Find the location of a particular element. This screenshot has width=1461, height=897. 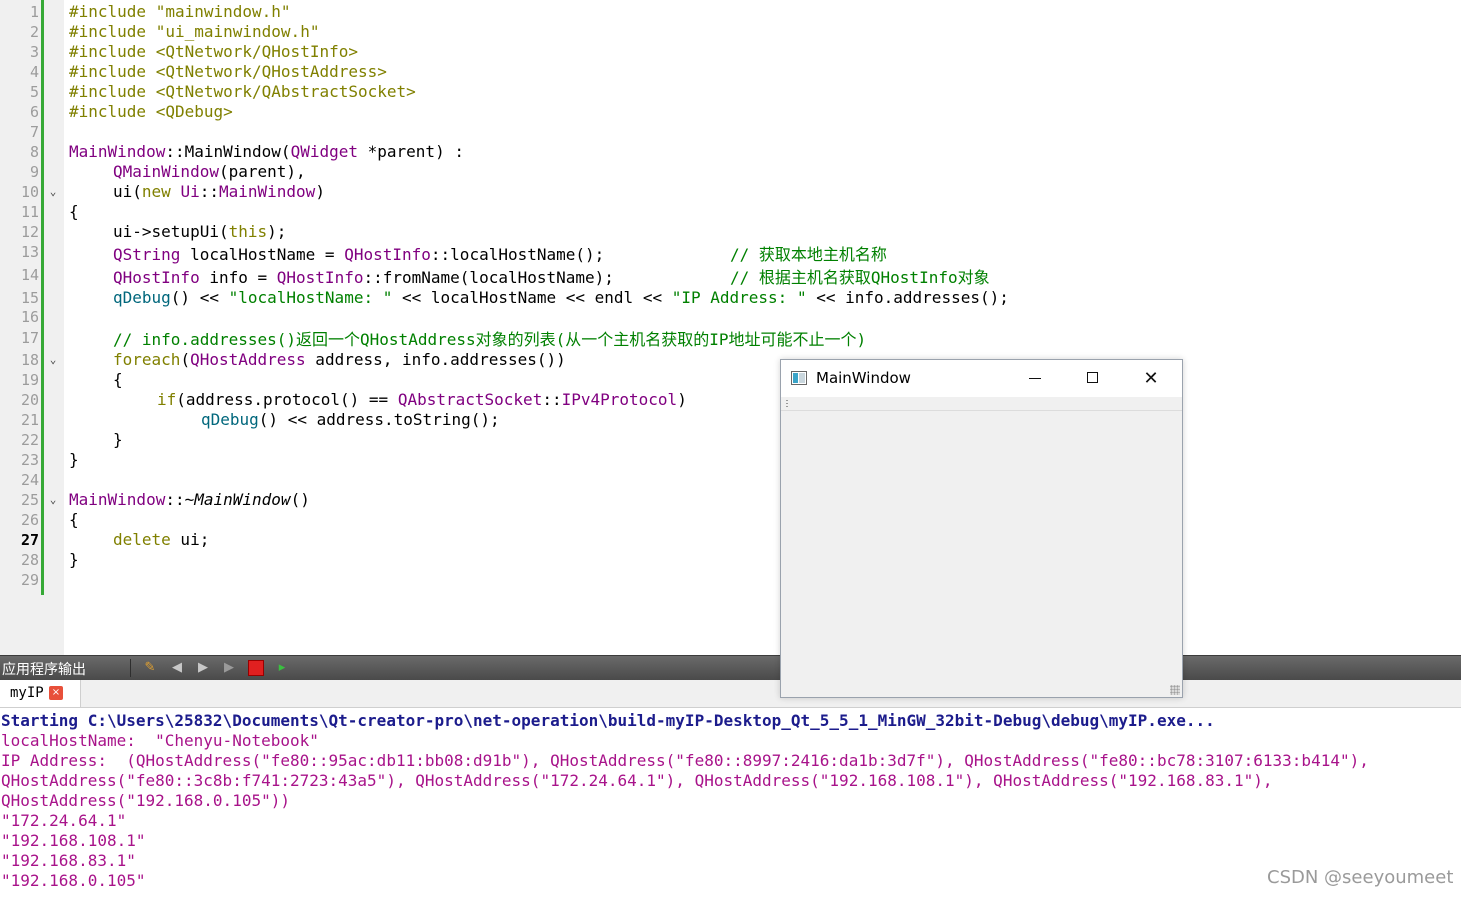

code-token: ); is located at coordinates (277, 231).